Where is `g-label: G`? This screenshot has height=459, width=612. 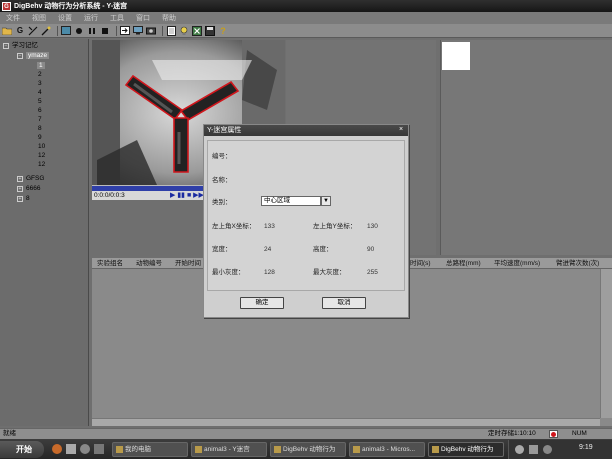 g-label: G is located at coordinates (20, 30).